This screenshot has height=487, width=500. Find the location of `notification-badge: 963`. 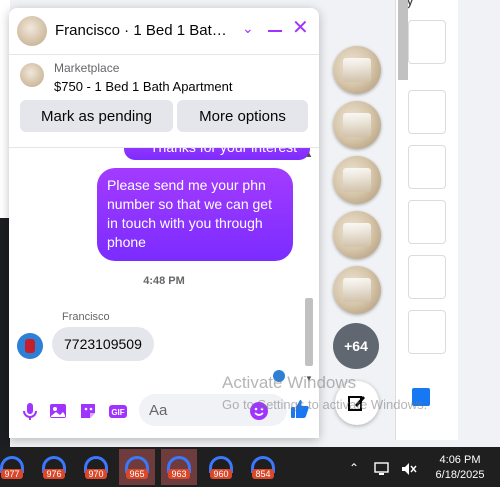

notification-badge: 963 is located at coordinates (179, 474).